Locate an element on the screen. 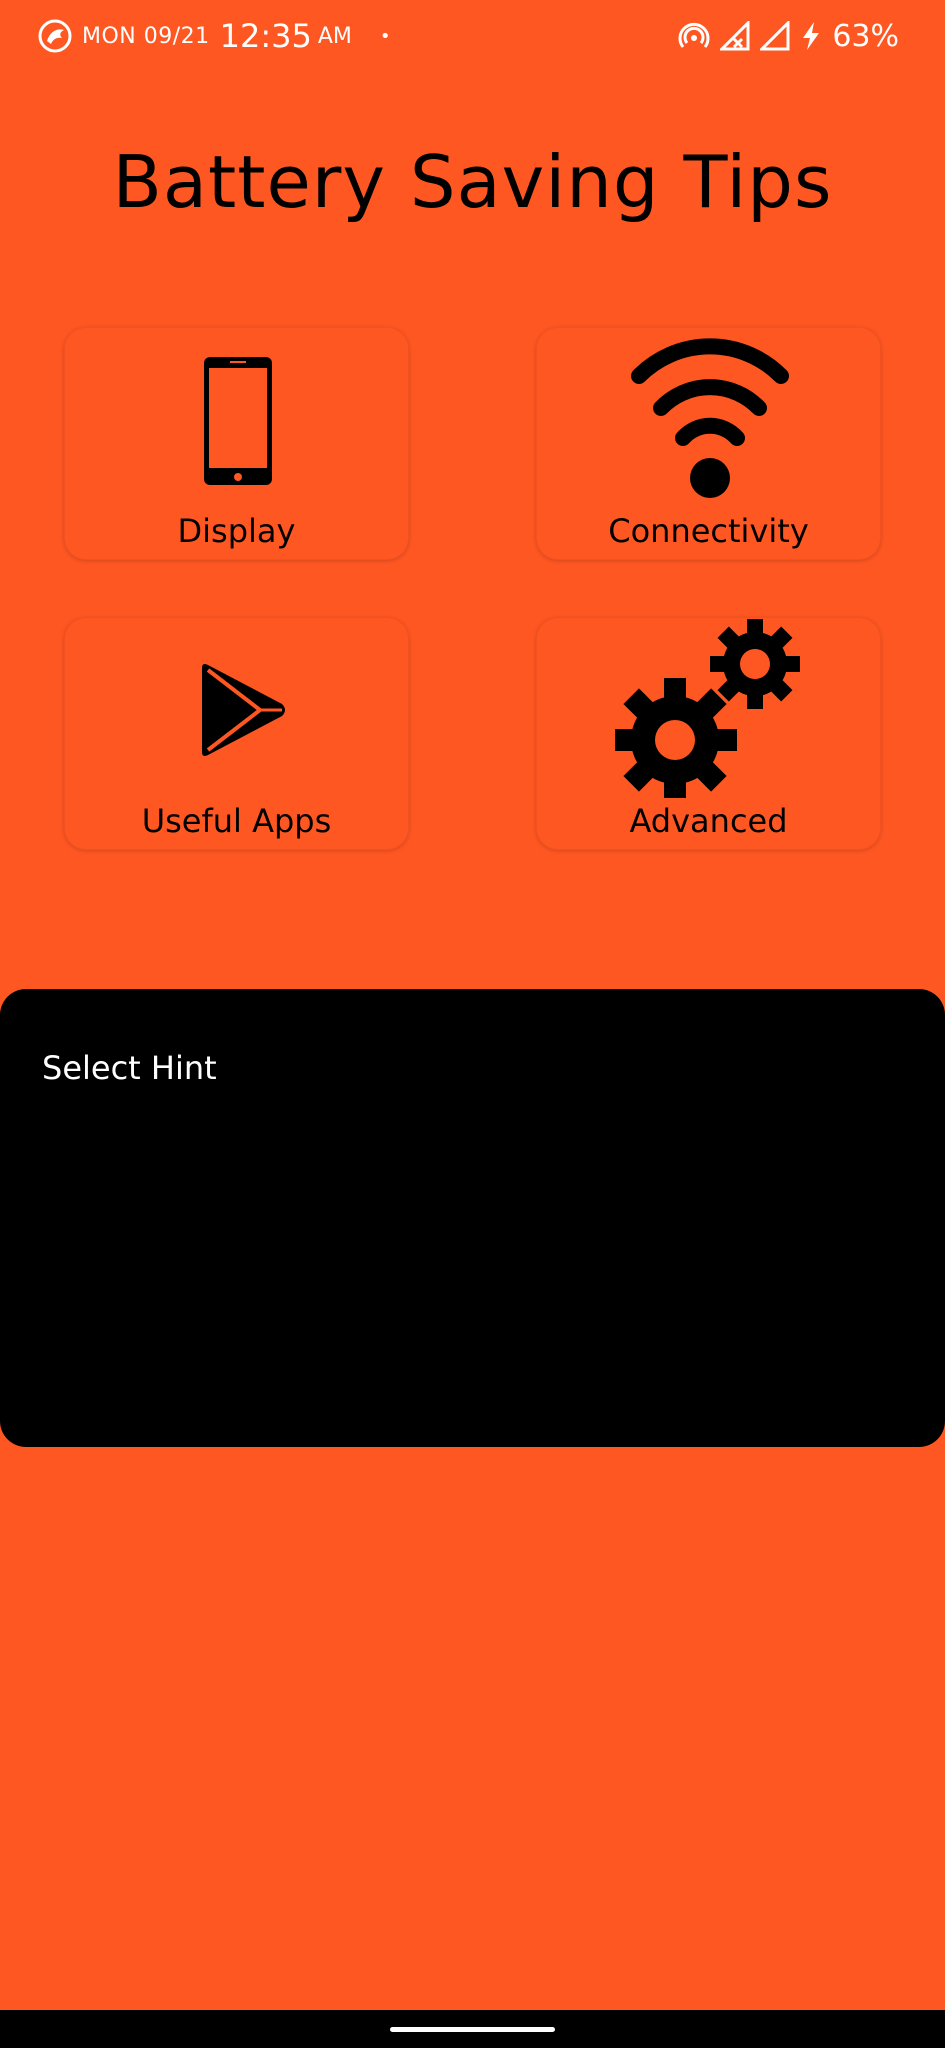 The image size is (945, 2048). tile-display: Display is located at coordinates (236, 443).